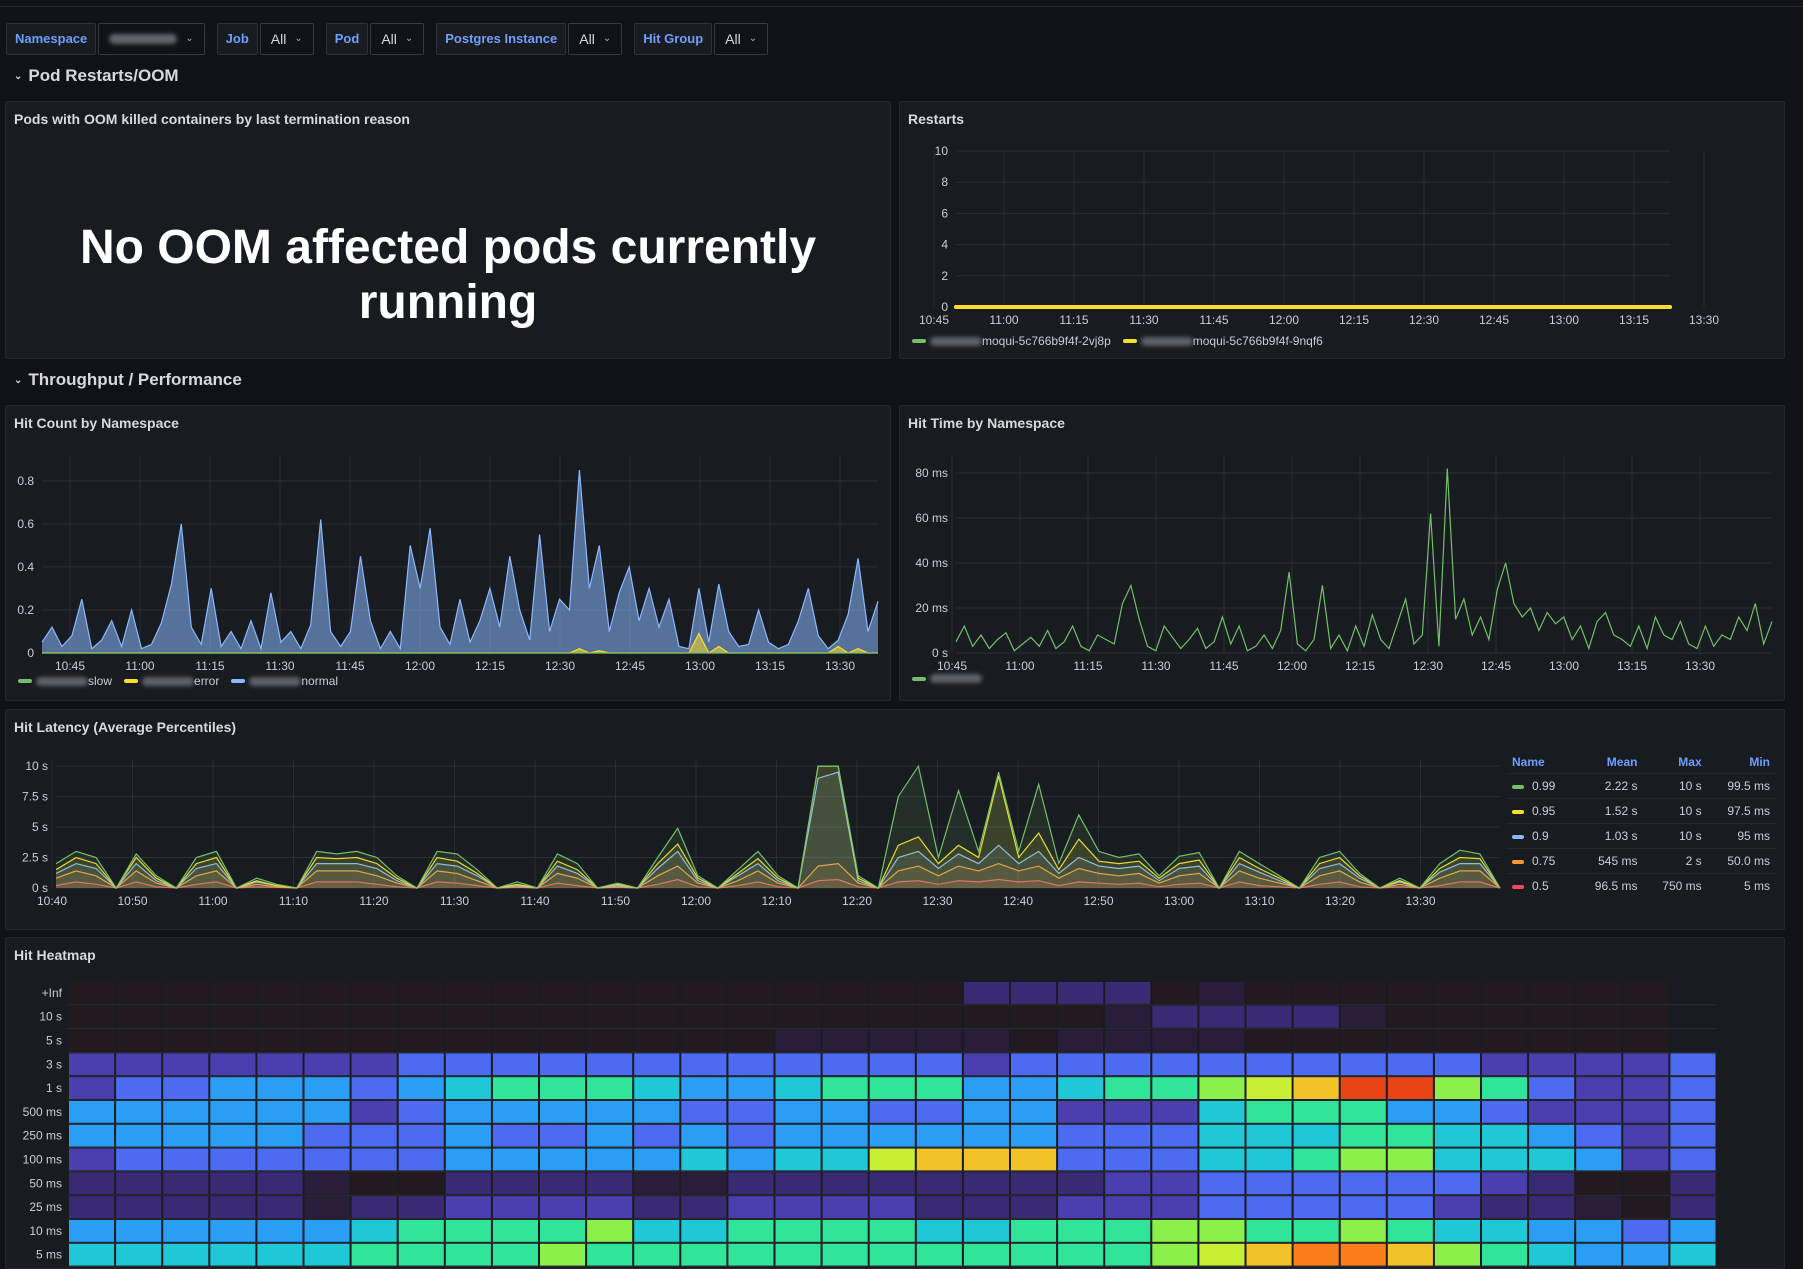  I want to click on legend-cell-max: 10 s, so click(1675, 786).